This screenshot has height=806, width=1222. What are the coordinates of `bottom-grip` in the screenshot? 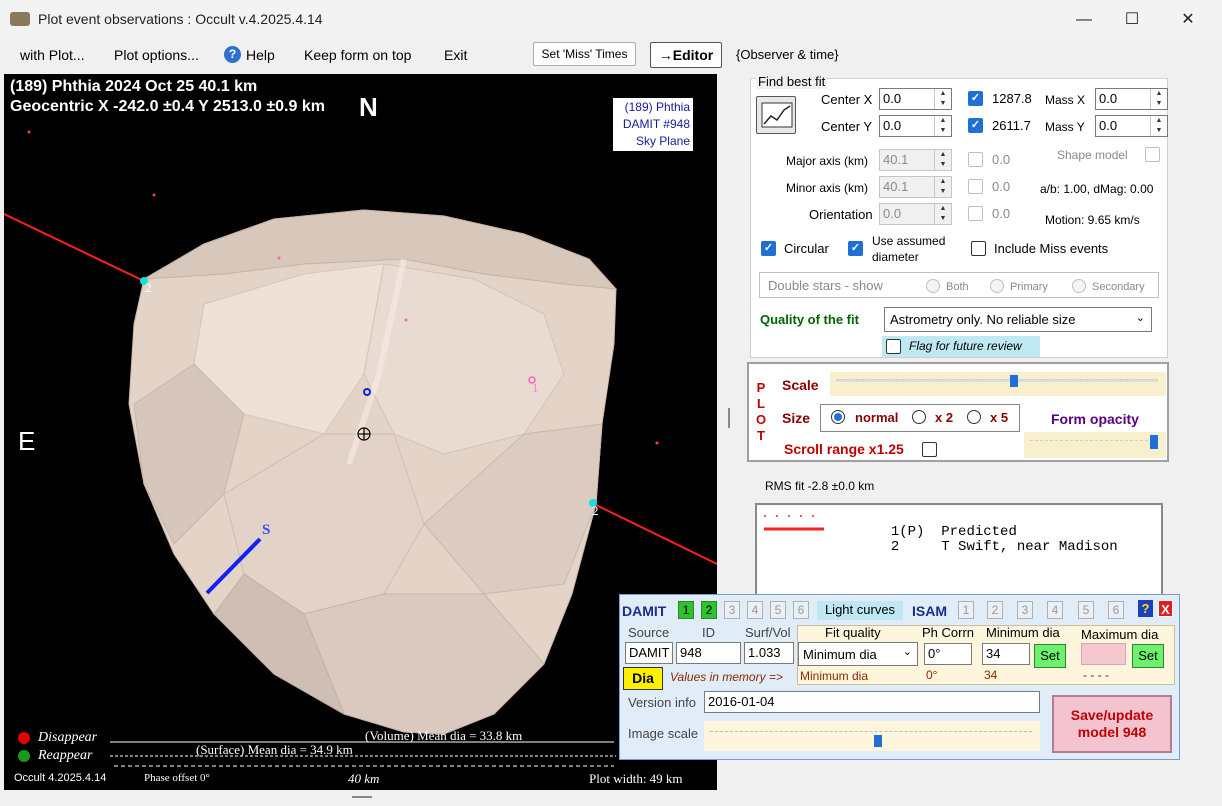 It's located at (362, 797).